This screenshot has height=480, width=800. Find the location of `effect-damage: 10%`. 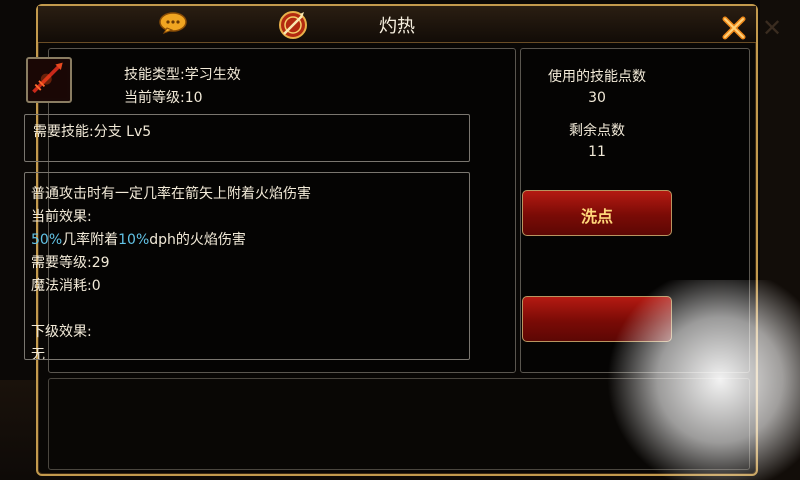

effect-damage: 10% is located at coordinates (134, 240).